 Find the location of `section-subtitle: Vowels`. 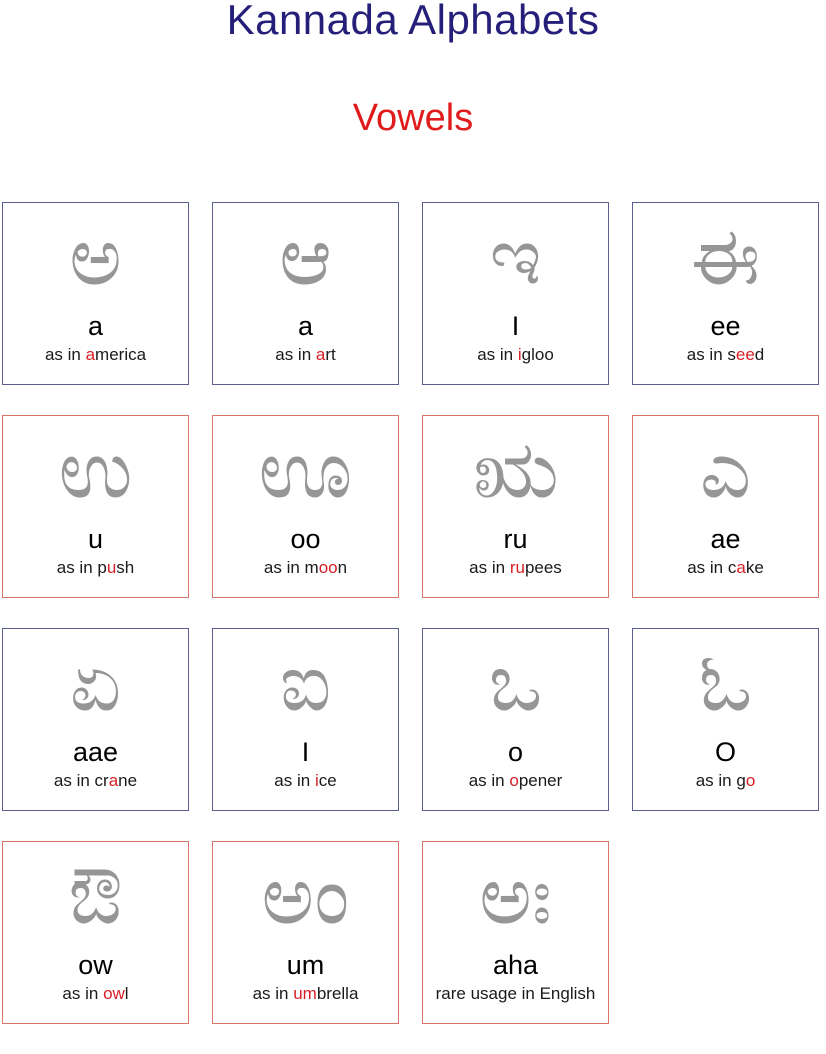

section-subtitle: Vowels is located at coordinates (413, 118).